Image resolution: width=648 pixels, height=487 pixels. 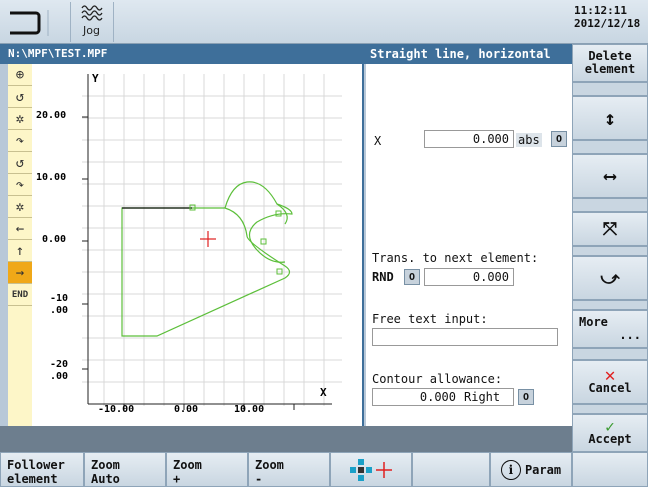 What do you see at coordinates (20, 207) in the screenshot?
I see `pole-icon-2: ✲` at bounding box center [20, 207].